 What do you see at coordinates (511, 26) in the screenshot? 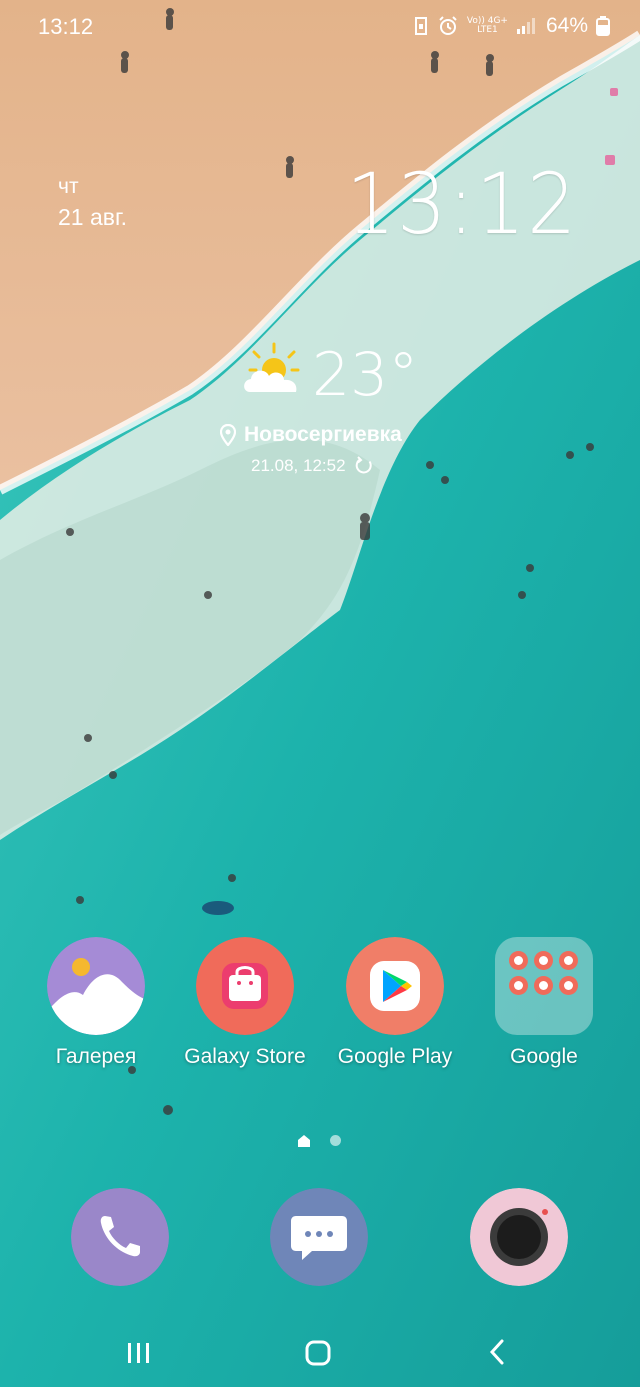
I see `status-icons: Vo)) 4G+ LTE1 64%` at bounding box center [511, 26].